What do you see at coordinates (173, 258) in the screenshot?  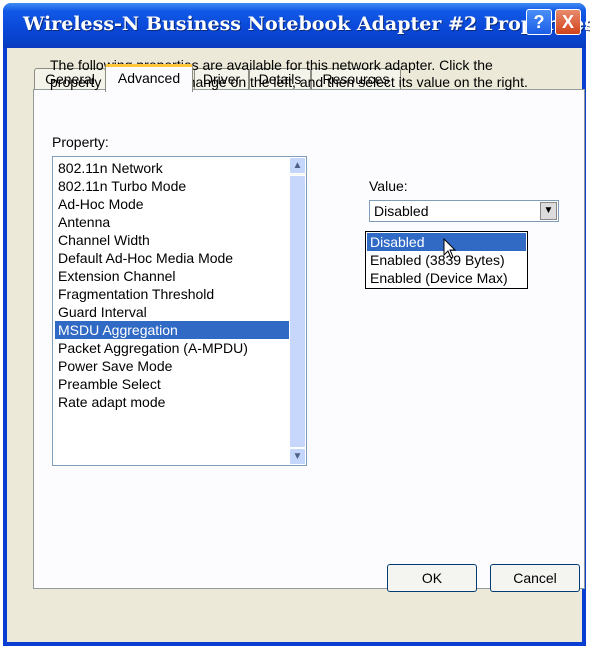 I see `property-item: Default Ad-Hoc Media Mode` at bounding box center [173, 258].